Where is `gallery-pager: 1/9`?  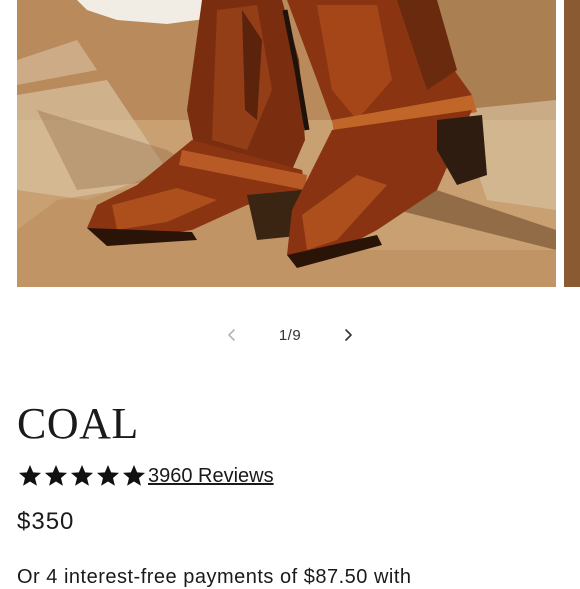 gallery-pager: 1/9 is located at coordinates (290, 335).